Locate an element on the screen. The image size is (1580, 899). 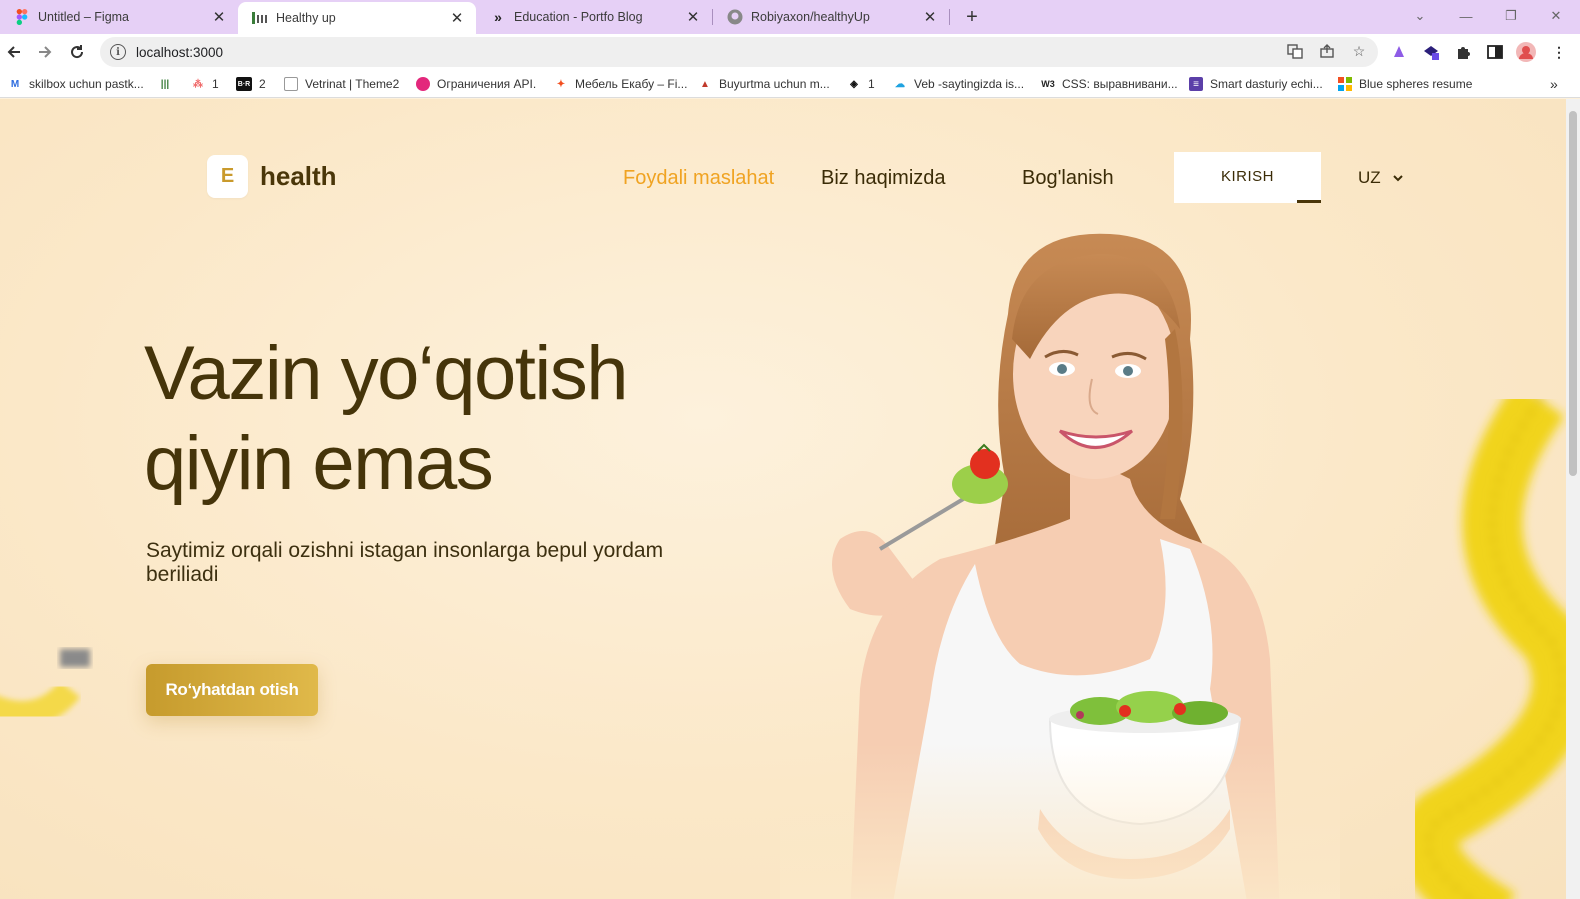
w3-icon: W3 is located at coordinates (1048, 84).